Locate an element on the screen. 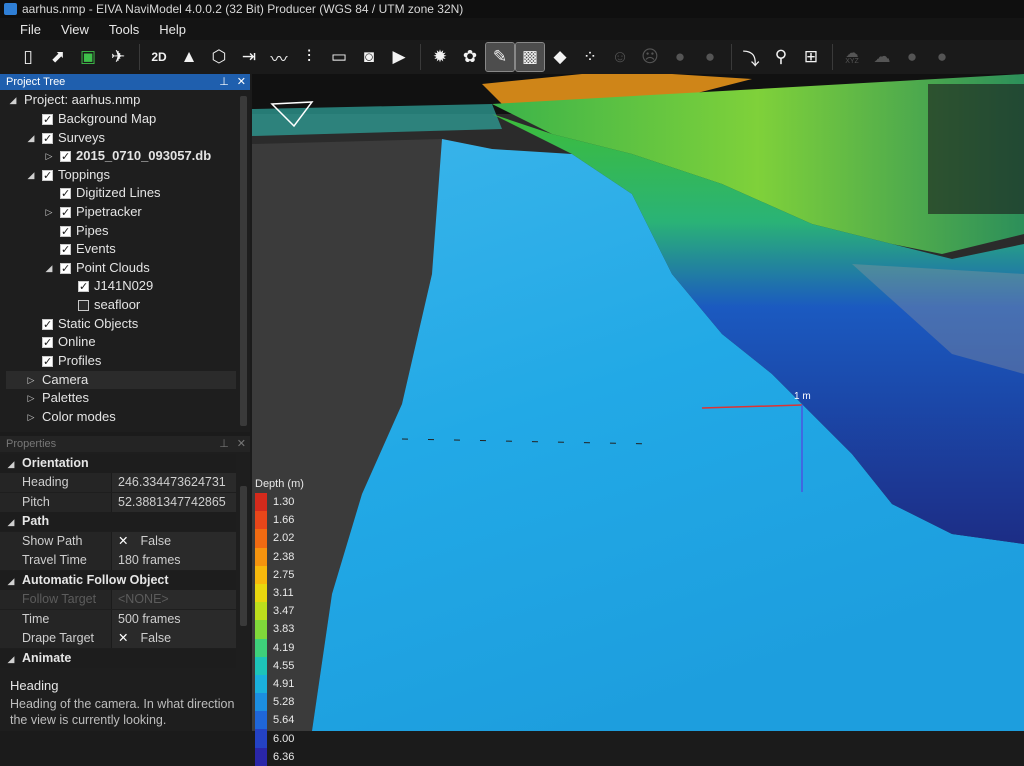 The width and height of the screenshot is (1024, 766). import-icon: ⇥ is located at coordinates (249, 57).